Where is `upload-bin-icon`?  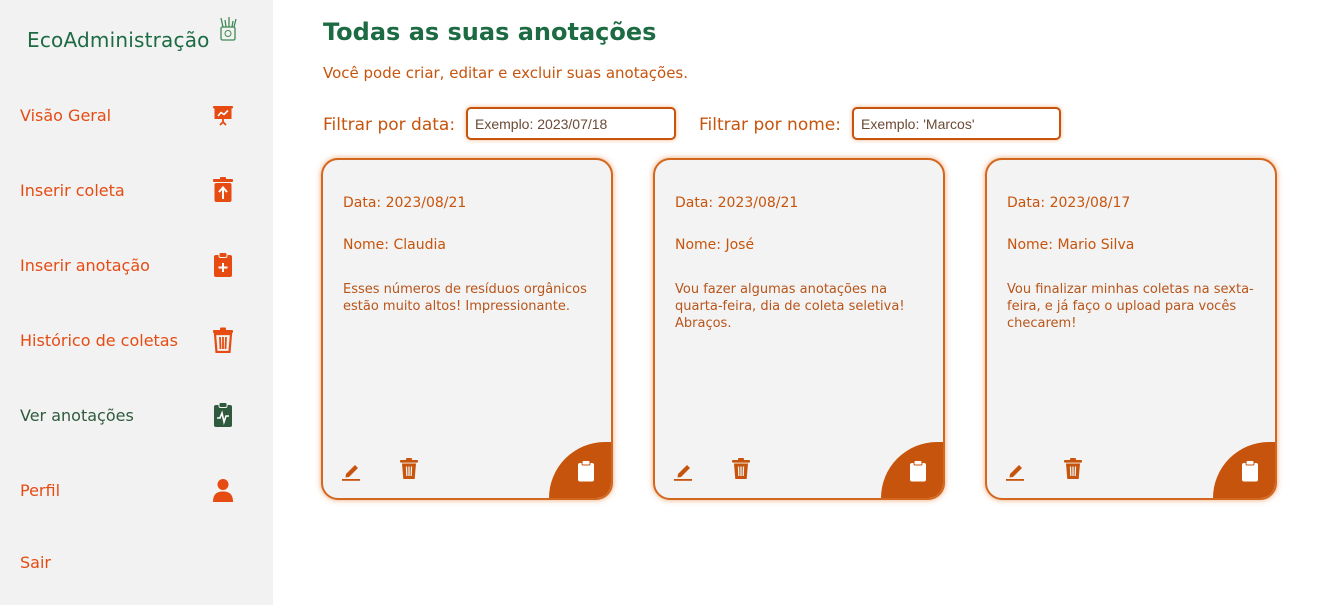
upload-bin-icon is located at coordinates (223, 189).